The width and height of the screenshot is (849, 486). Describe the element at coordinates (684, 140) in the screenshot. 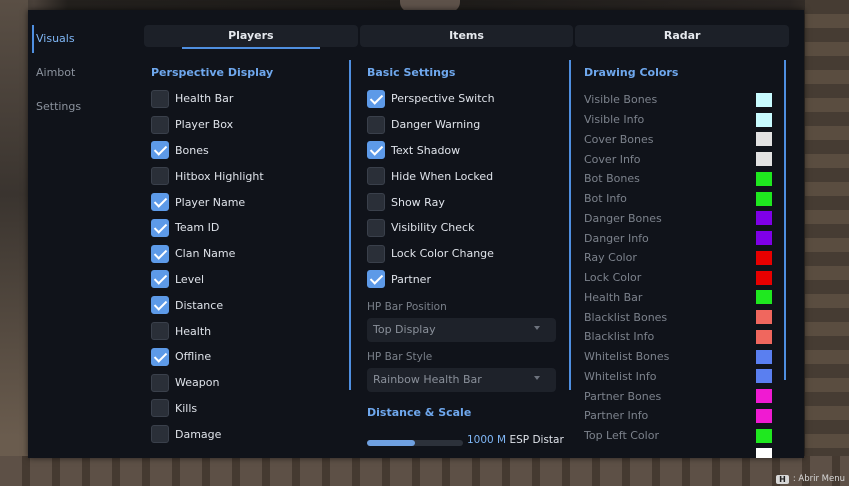

I see `color-row: Cover Bones` at that location.